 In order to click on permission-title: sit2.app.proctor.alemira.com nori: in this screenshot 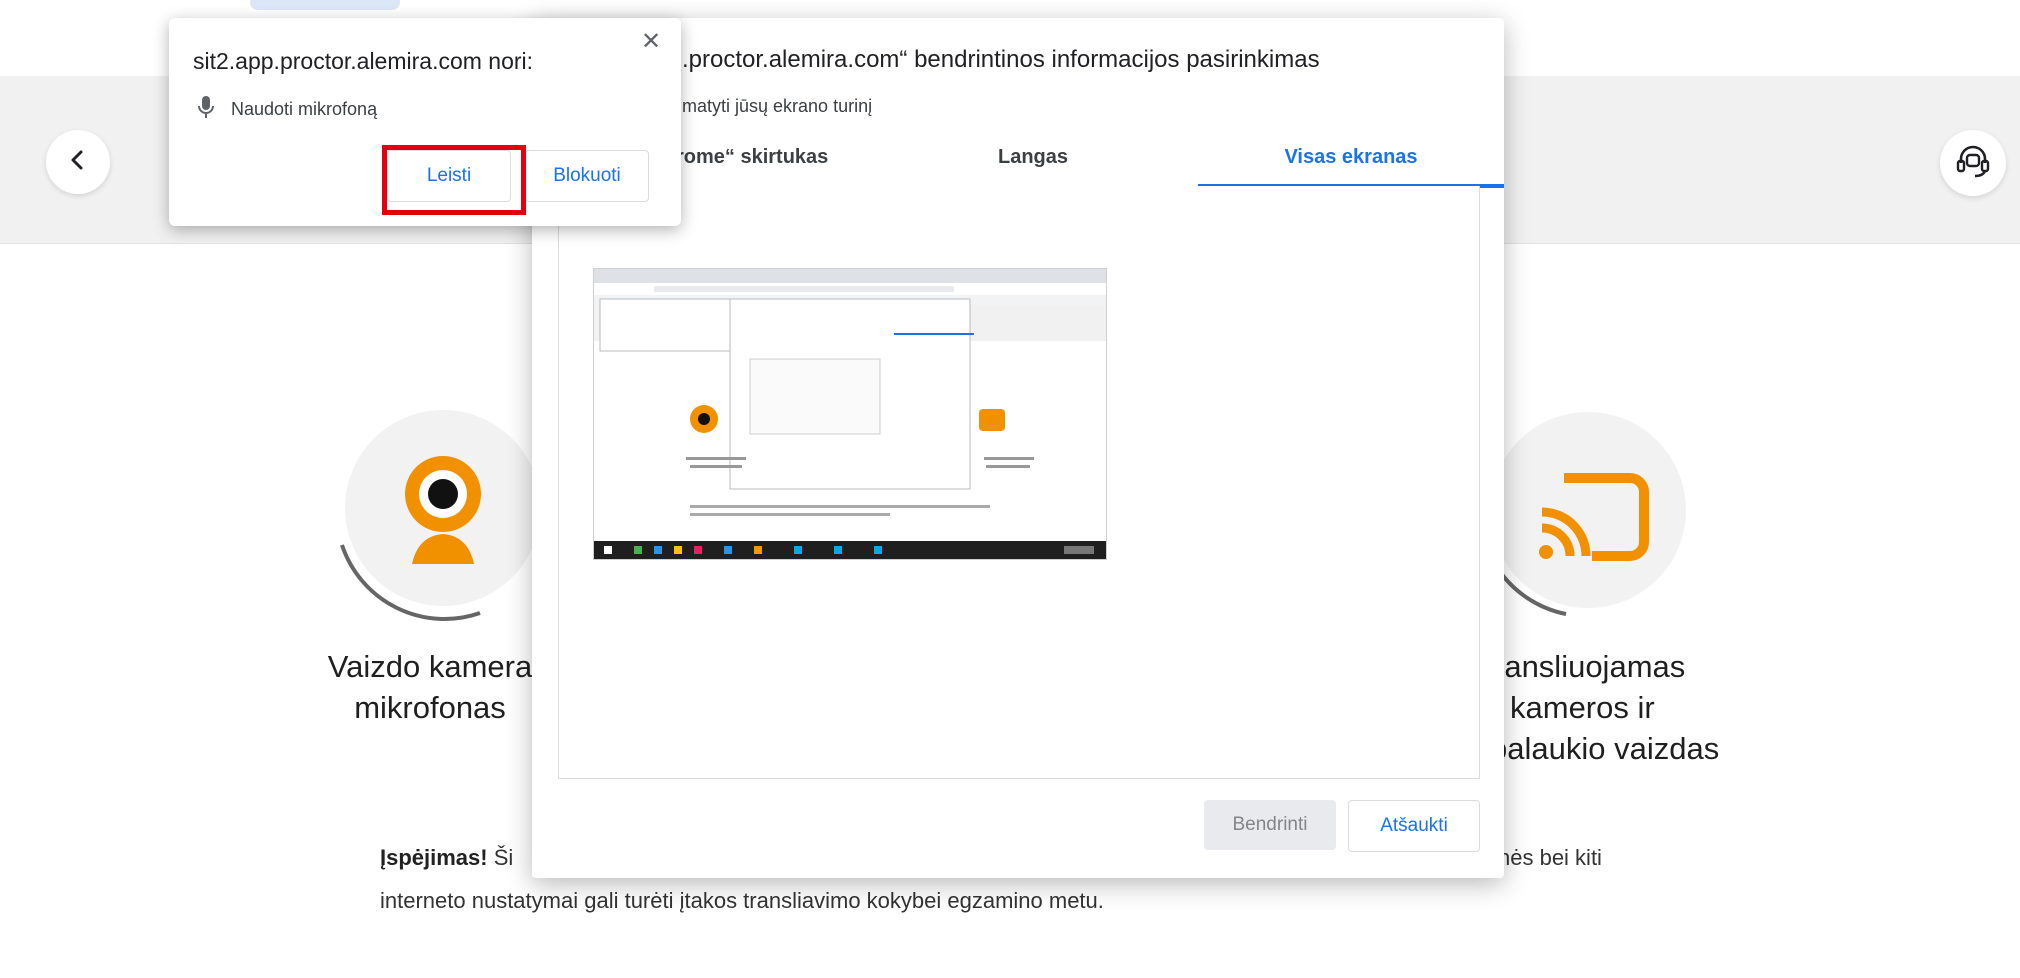, I will do `click(363, 61)`.